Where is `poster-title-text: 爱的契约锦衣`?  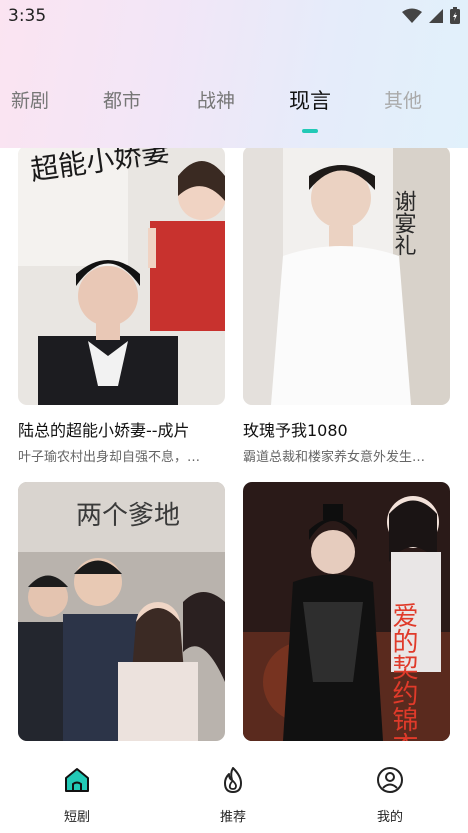 poster-title-text: 爱的契约锦衣 is located at coordinates (403, 671).